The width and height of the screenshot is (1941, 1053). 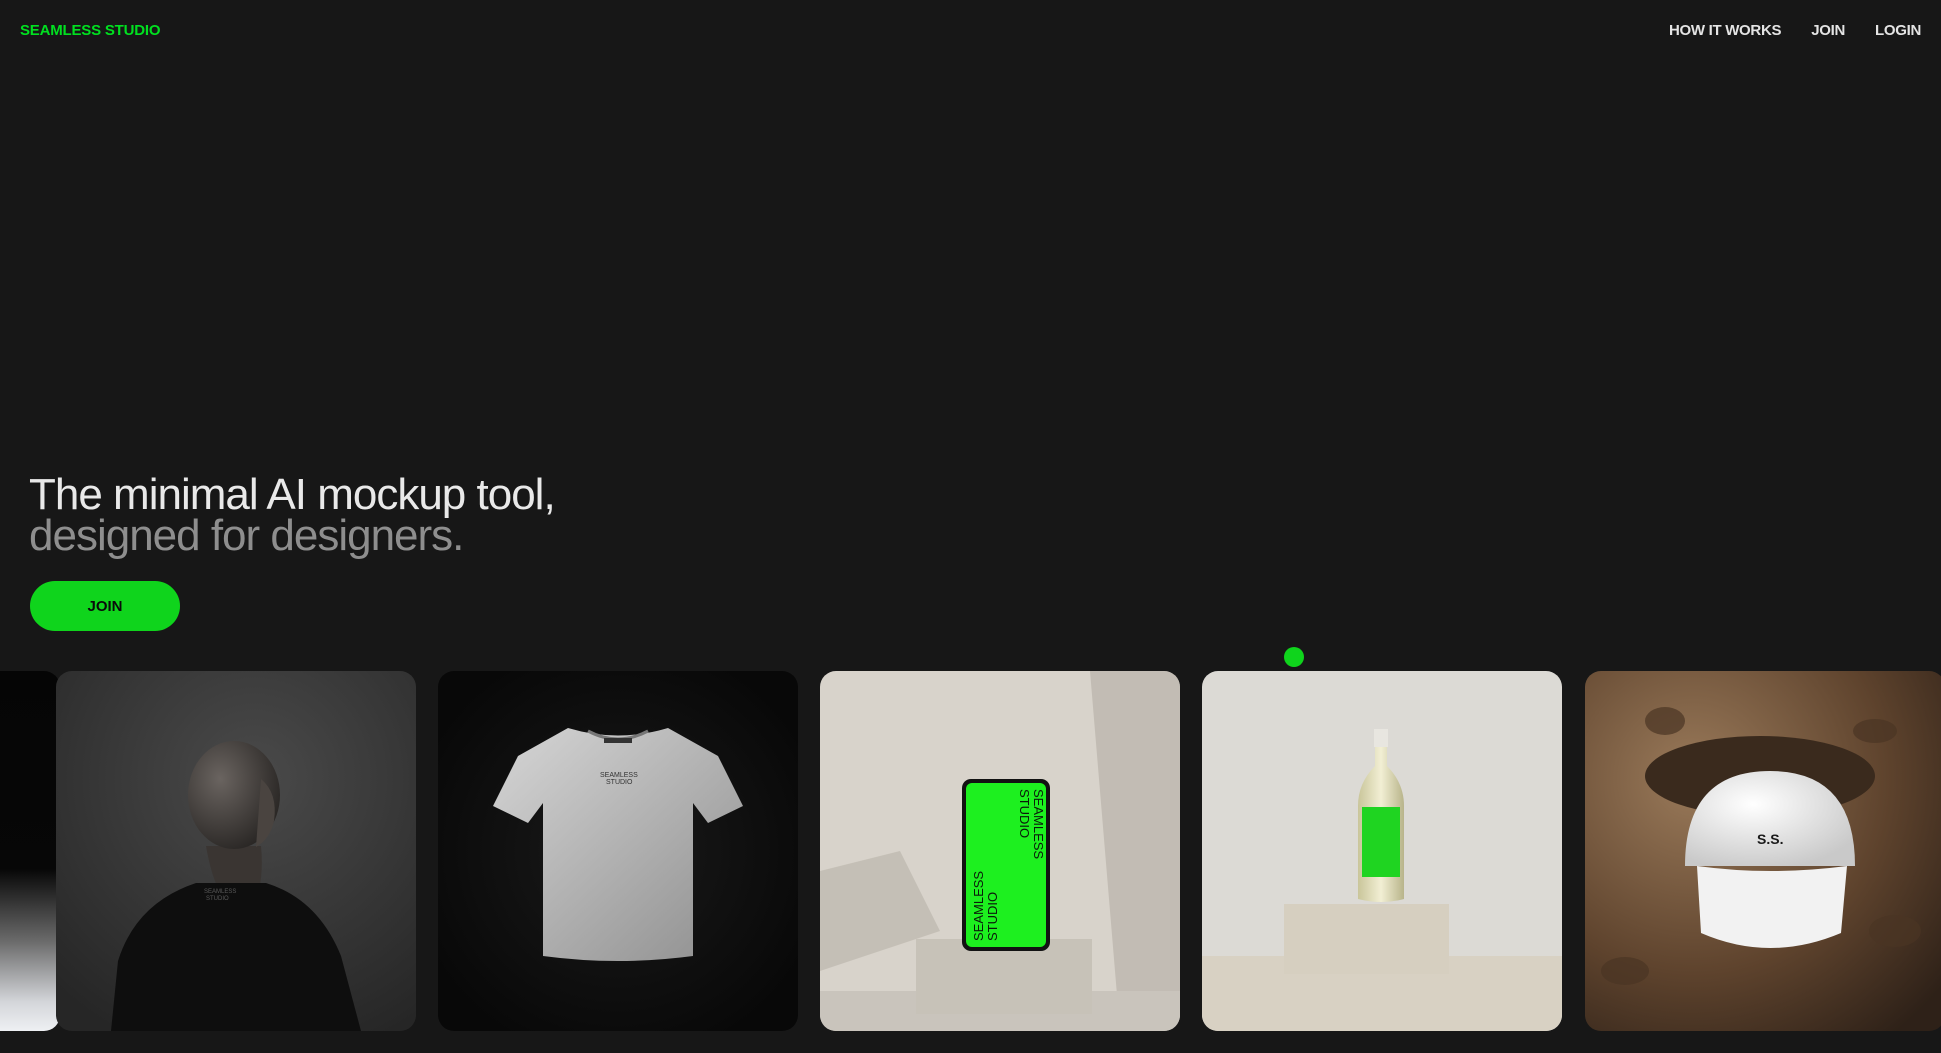 What do you see at coordinates (978, 906) in the screenshot?
I see `phone-text-bottom-line1: SEAMLESS` at bounding box center [978, 906].